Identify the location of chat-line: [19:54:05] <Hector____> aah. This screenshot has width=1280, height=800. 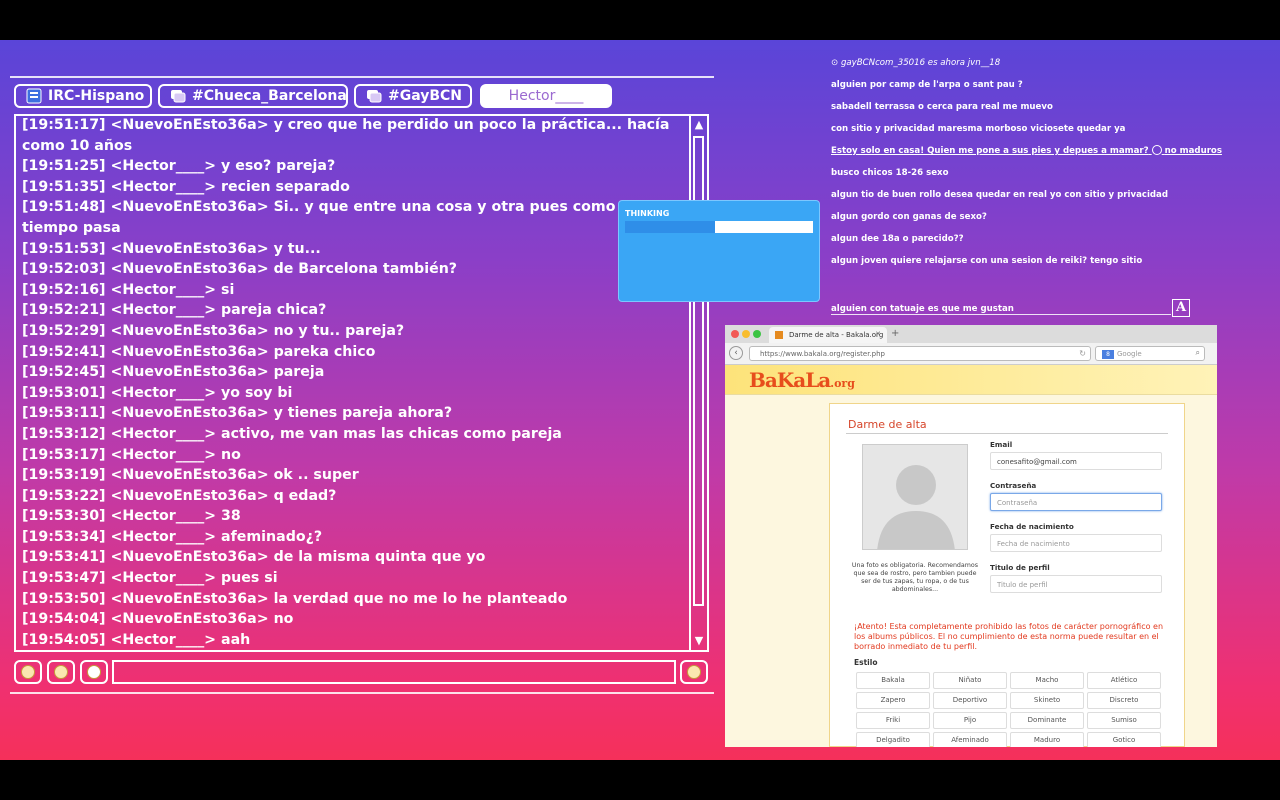
(136, 639).